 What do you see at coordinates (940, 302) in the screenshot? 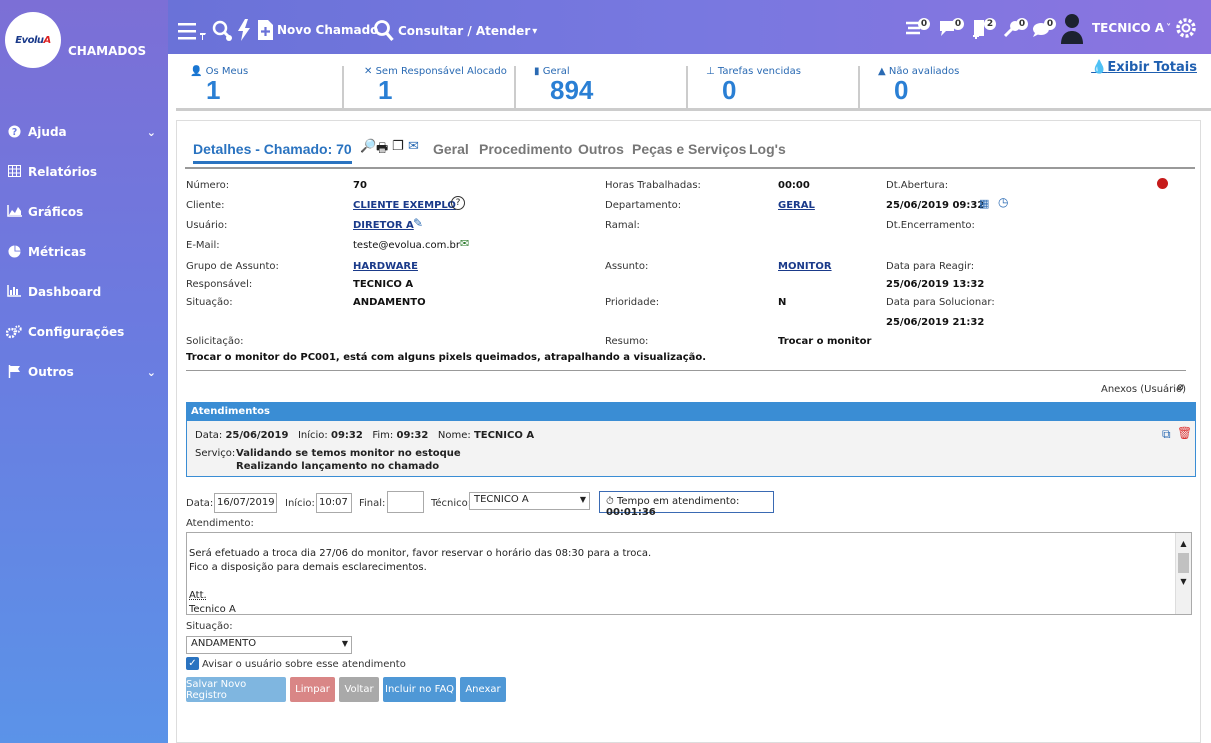
I see `solucionar-label: Data para Solucionar:` at bounding box center [940, 302].